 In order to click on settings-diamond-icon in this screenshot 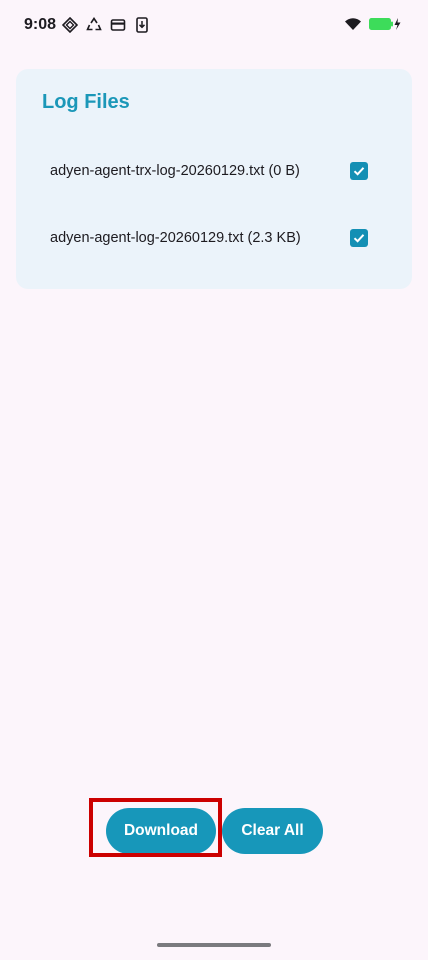, I will do `click(70, 25)`.